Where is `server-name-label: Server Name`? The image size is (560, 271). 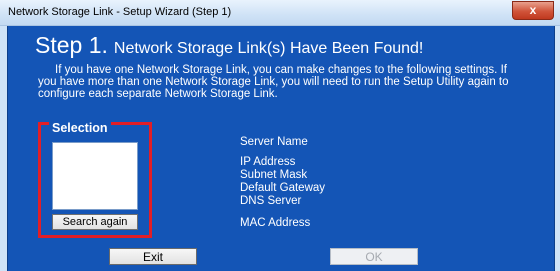 server-name-label: Server Name is located at coordinates (274, 142).